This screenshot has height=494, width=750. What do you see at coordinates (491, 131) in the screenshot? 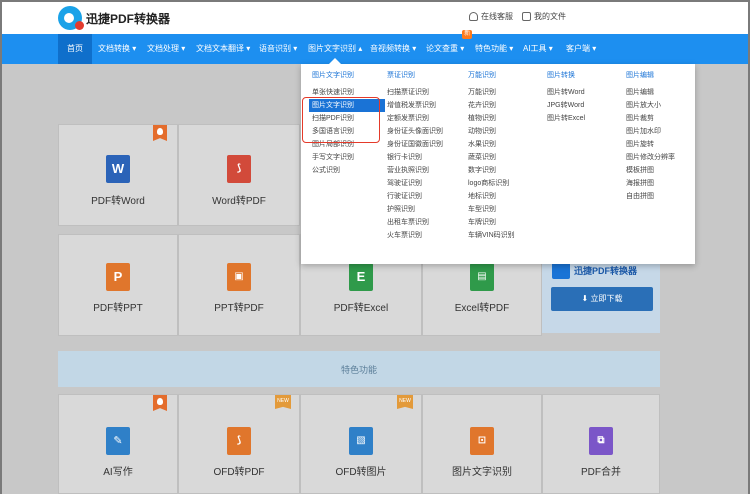
I see `menu-item: 动物识别` at bounding box center [491, 131].